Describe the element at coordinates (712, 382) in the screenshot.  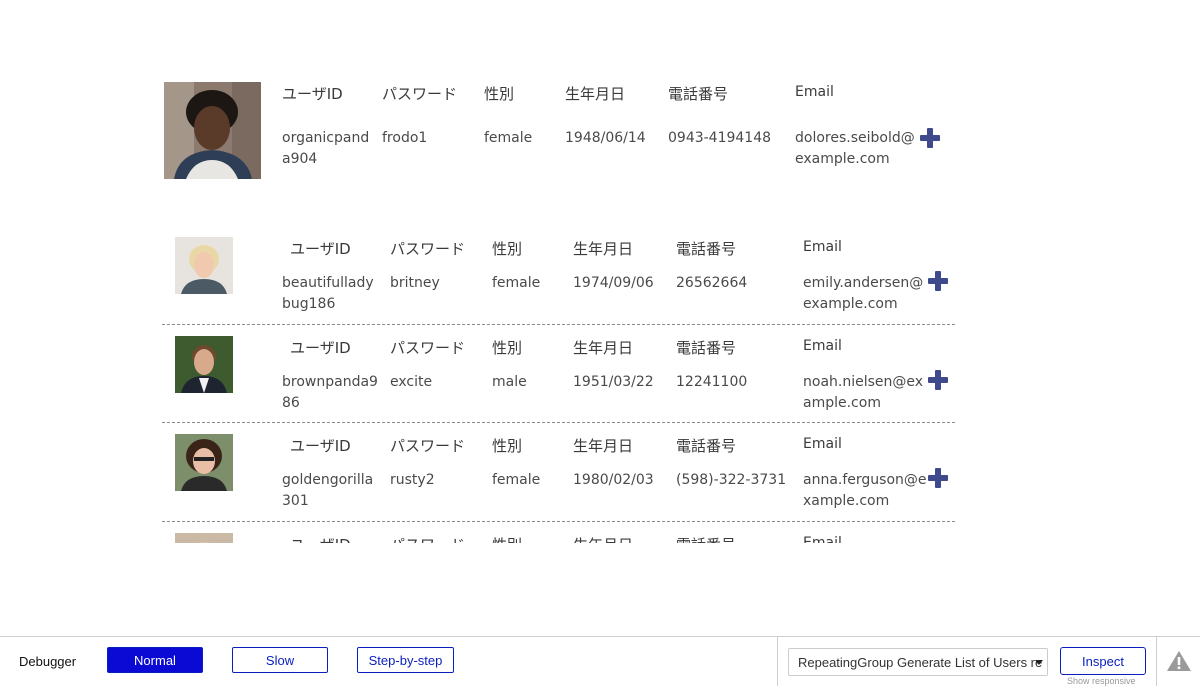
I see `phone-value: 12241100` at that location.